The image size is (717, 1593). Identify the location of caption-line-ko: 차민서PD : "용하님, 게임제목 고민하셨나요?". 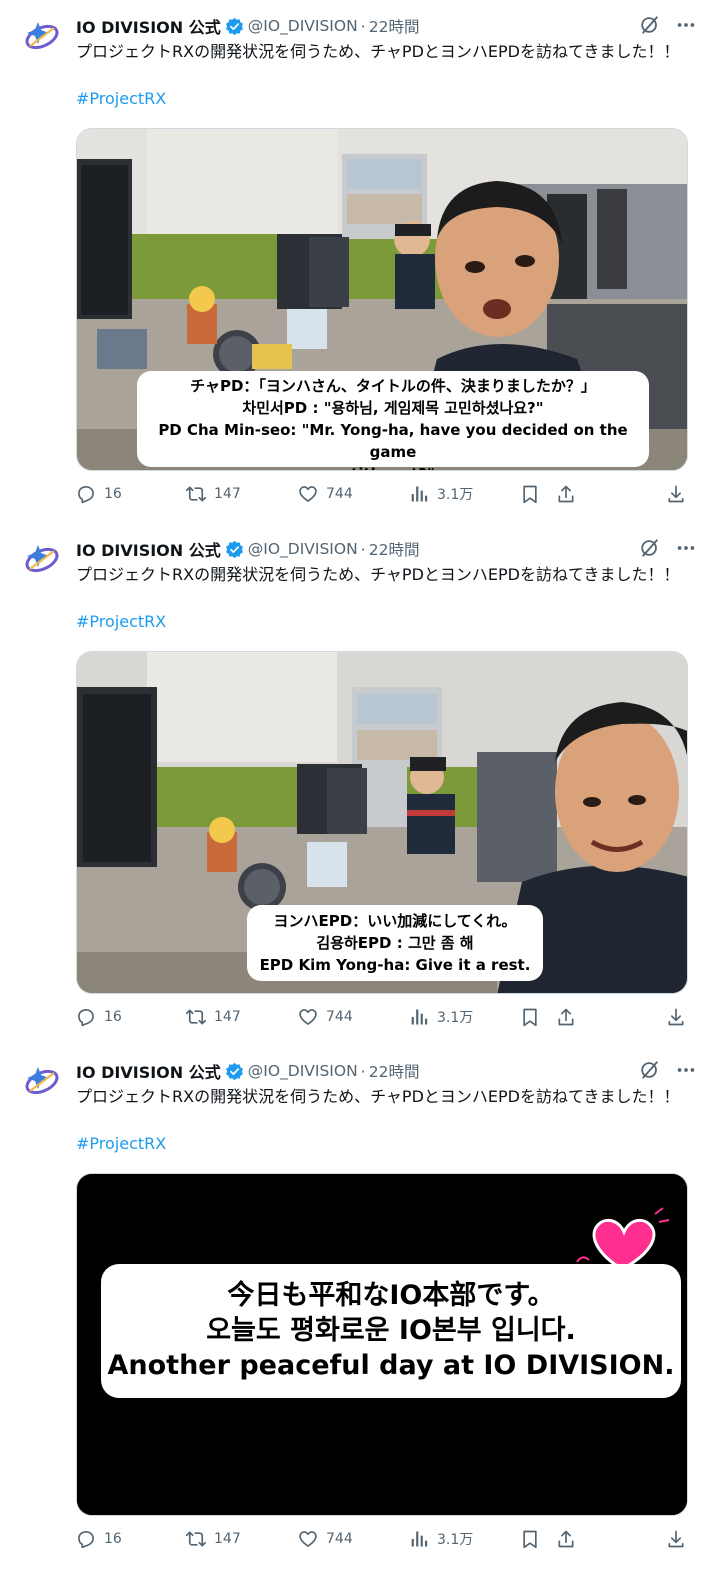
(393, 408).